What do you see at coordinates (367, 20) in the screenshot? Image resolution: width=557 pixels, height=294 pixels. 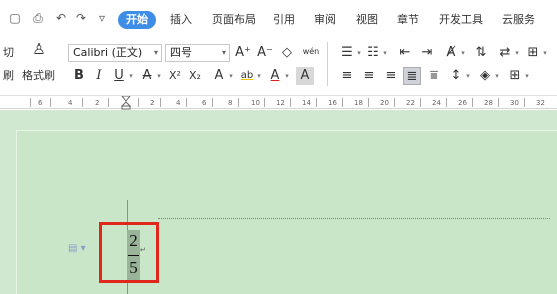 I see `tab-view: 视图` at bounding box center [367, 20].